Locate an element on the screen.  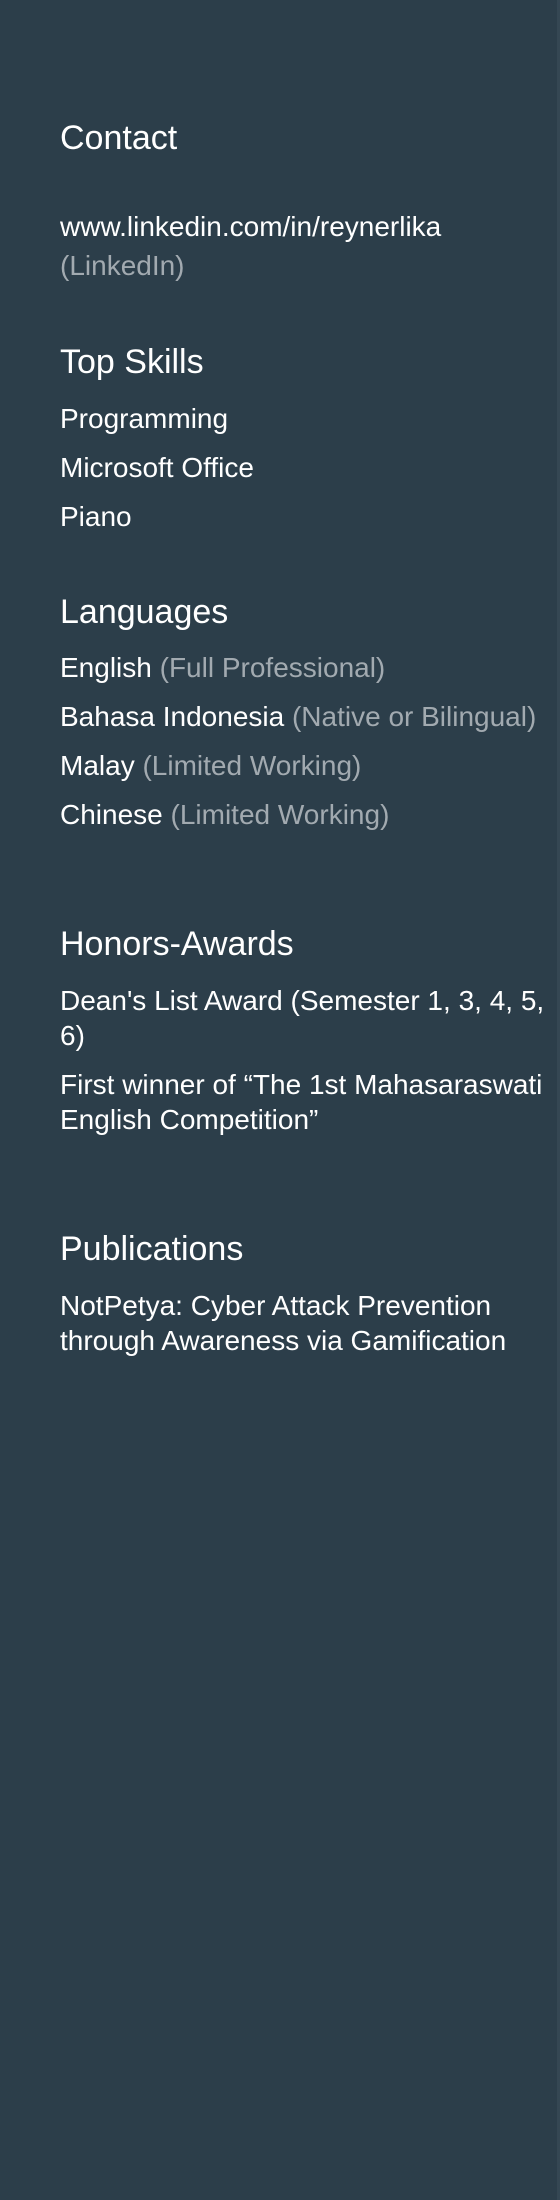
contact-heading: Contact is located at coordinates (119, 138).